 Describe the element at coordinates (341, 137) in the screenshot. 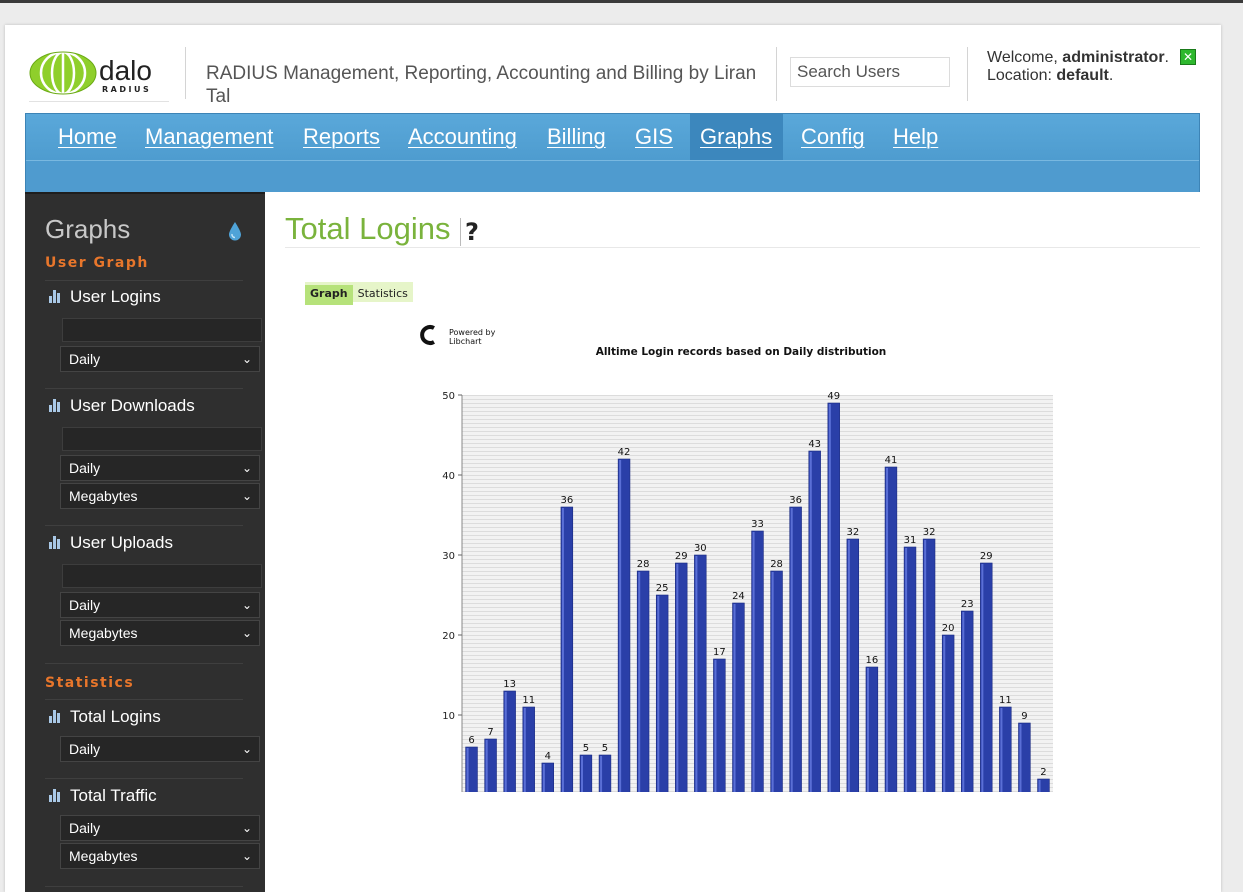

I see `nav-reports: Reports` at that location.